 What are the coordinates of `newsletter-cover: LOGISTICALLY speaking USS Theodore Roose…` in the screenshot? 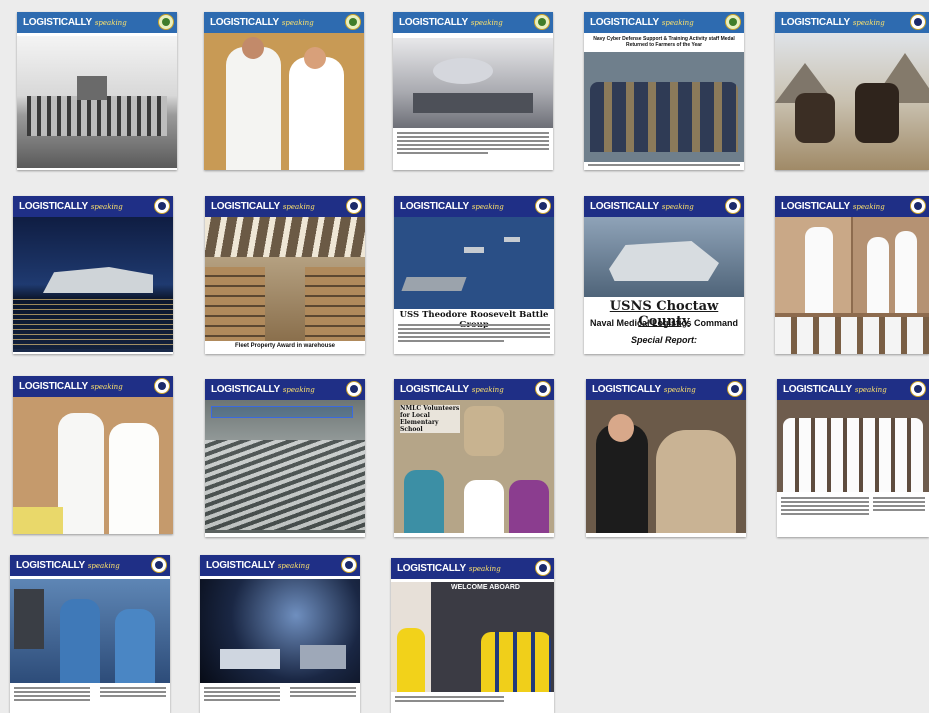 It's located at (474, 275).